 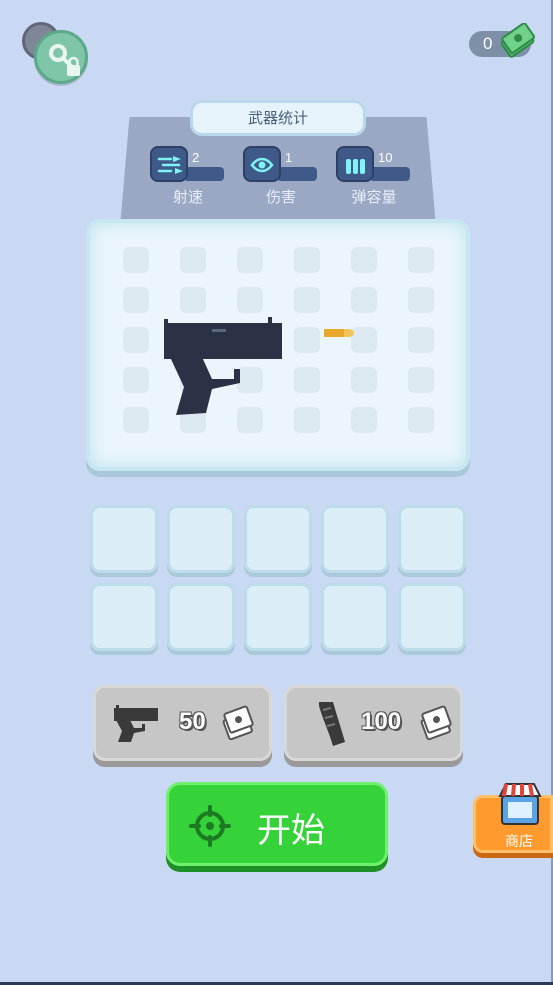 I want to click on buy-pistol-button: 50, so click(x=182, y=723).